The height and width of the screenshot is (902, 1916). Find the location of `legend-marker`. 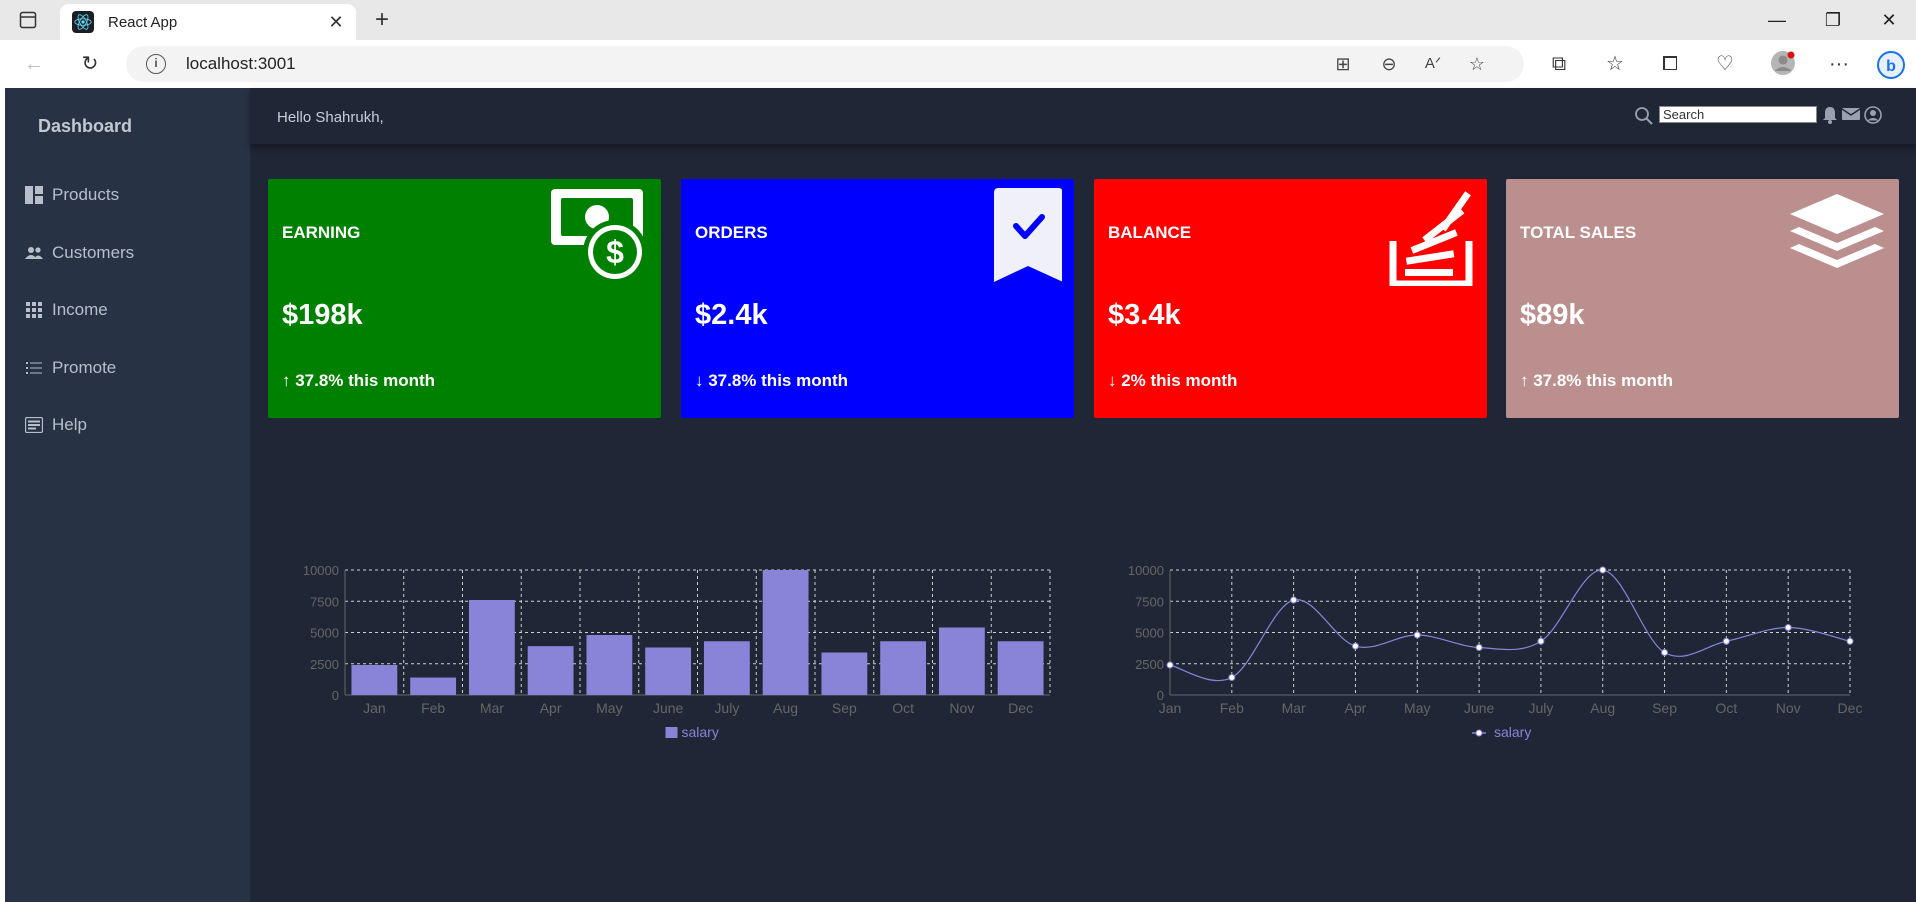

legend-marker is located at coordinates (1479, 733).